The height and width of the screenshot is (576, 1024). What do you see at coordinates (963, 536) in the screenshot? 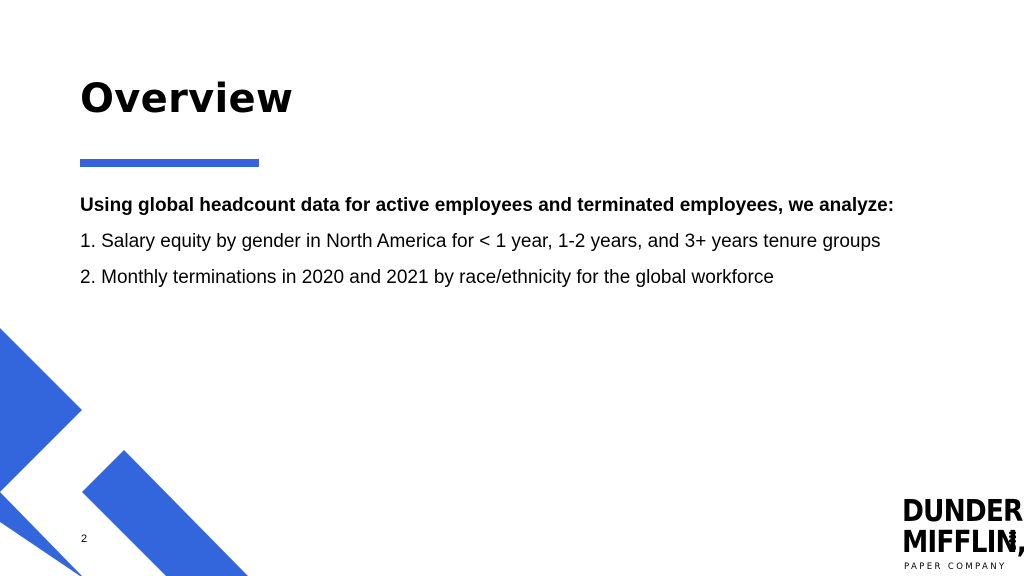
I see `company-logo: DUNDER MIFFLIN, INC PAPER COMPANY` at bounding box center [963, 536].